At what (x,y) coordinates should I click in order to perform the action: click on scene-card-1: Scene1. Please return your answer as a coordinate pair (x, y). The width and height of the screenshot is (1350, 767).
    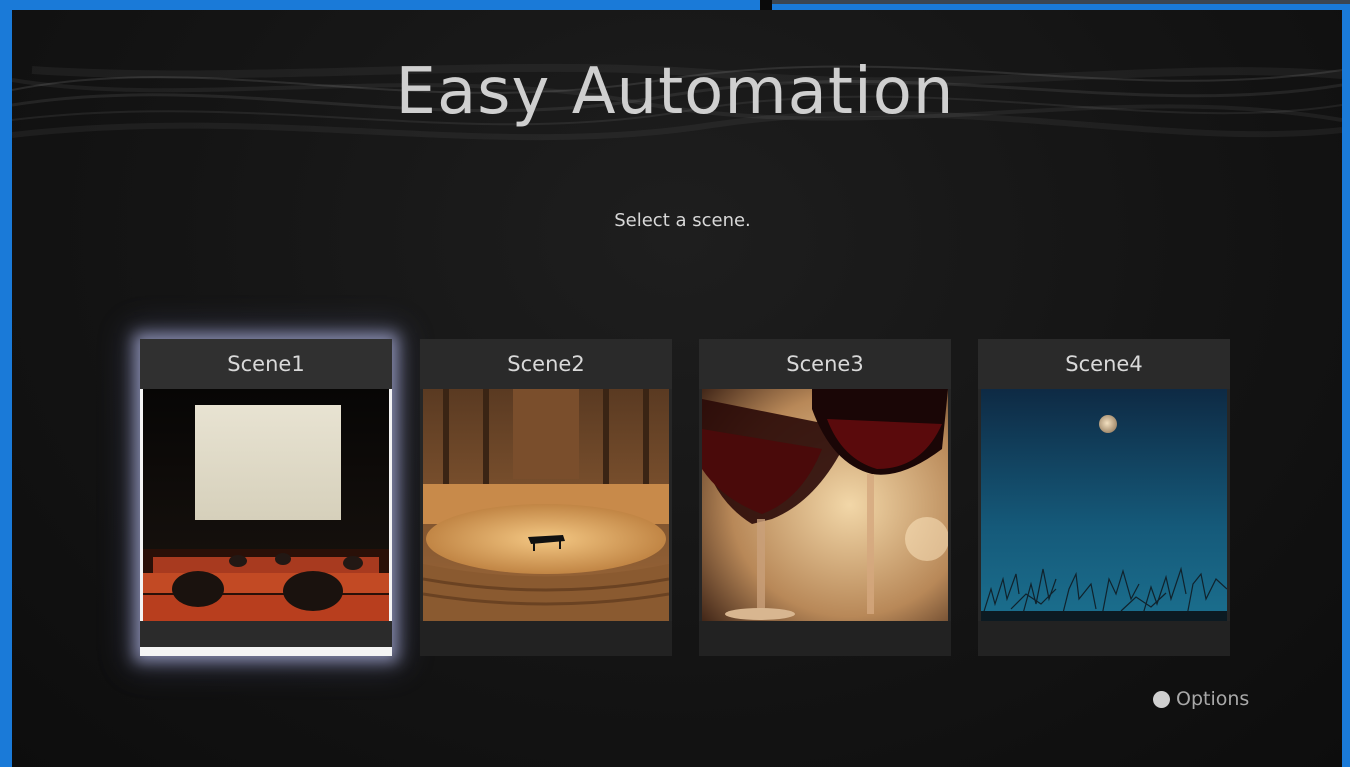
    Looking at the image, I should click on (266, 497).